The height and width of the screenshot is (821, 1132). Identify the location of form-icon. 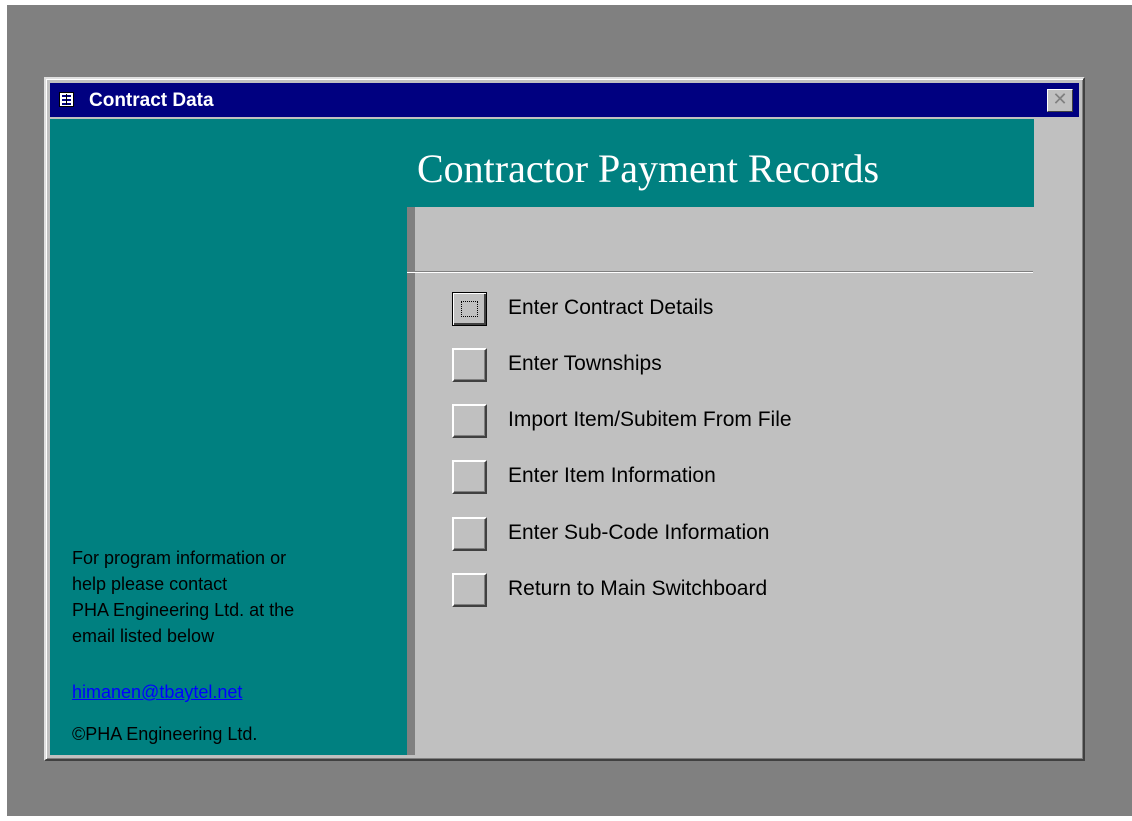
(66, 99).